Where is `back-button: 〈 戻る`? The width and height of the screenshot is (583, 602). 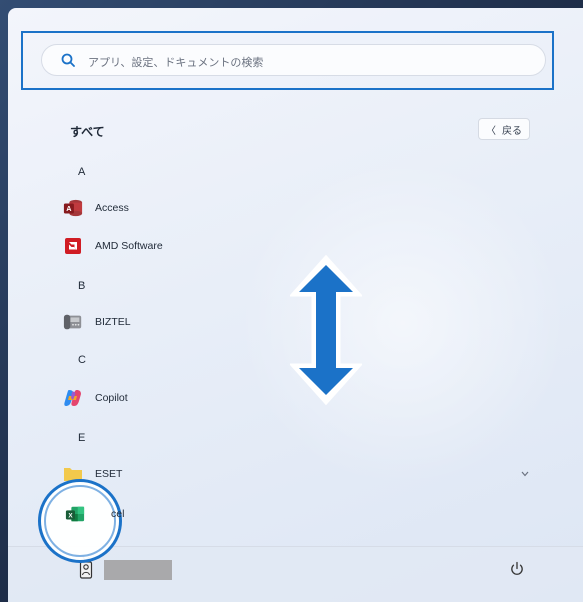 back-button: 〈 戻る is located at coordinates (504, 129).